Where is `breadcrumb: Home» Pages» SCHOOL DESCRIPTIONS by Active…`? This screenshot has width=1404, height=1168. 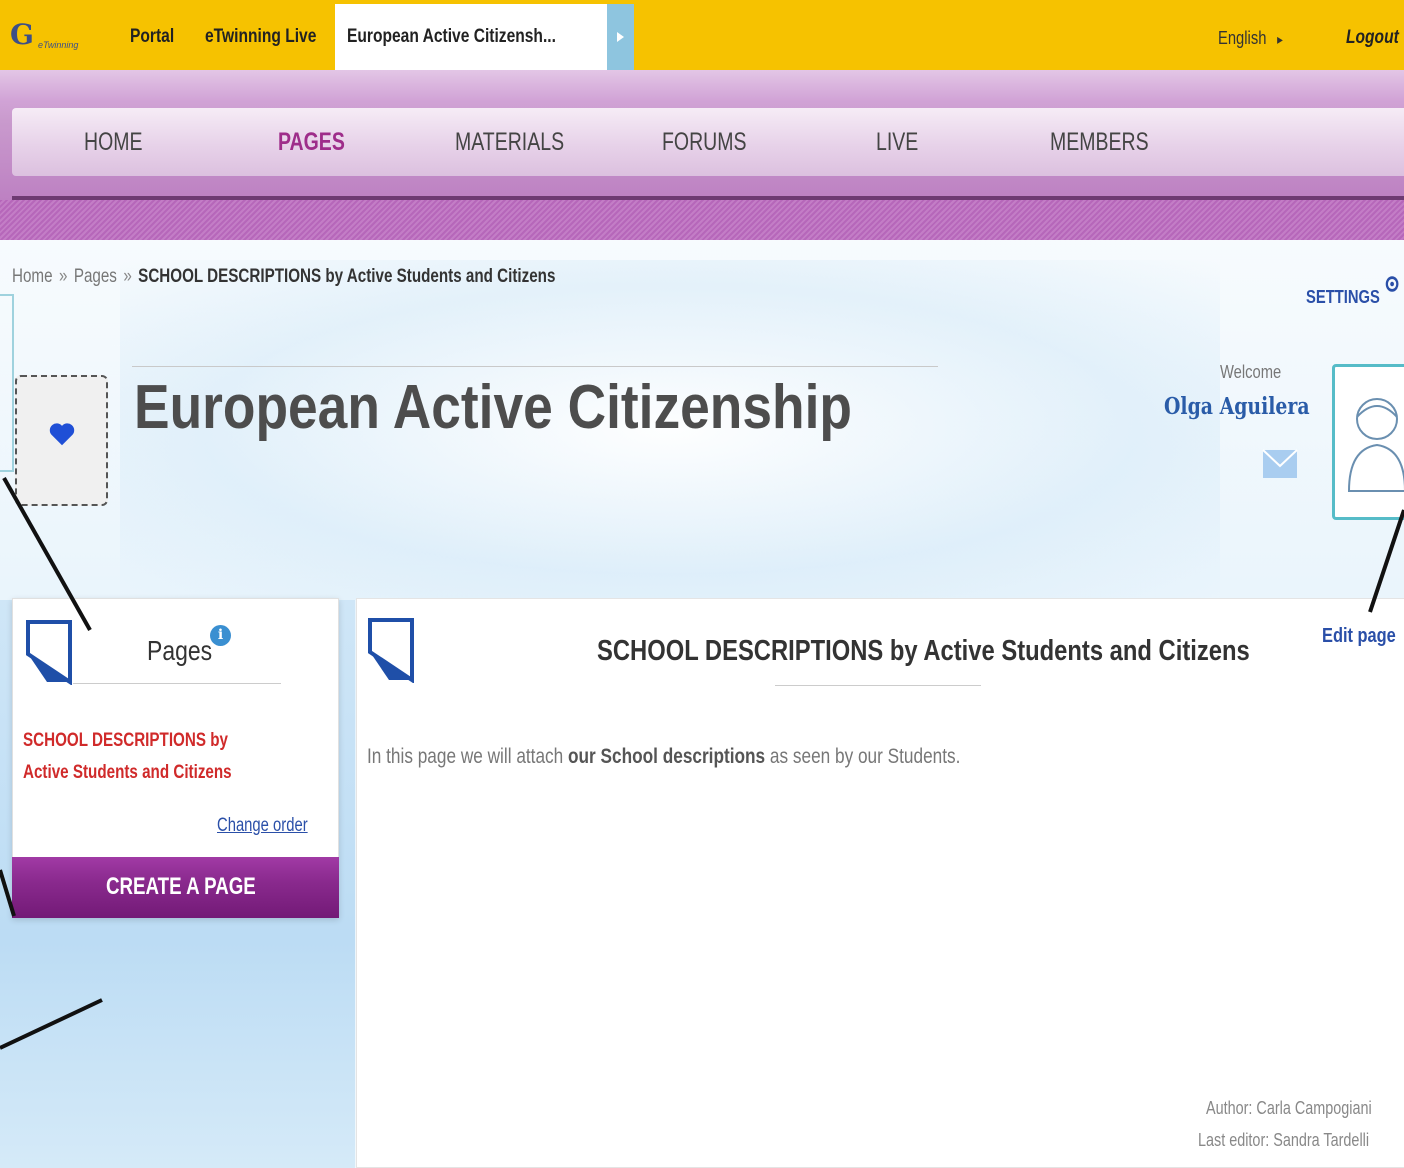 breadcrumb: Home» Pages» SCHOOL DESCRIPTIONS by Active… is located at coordinates (283, 277).